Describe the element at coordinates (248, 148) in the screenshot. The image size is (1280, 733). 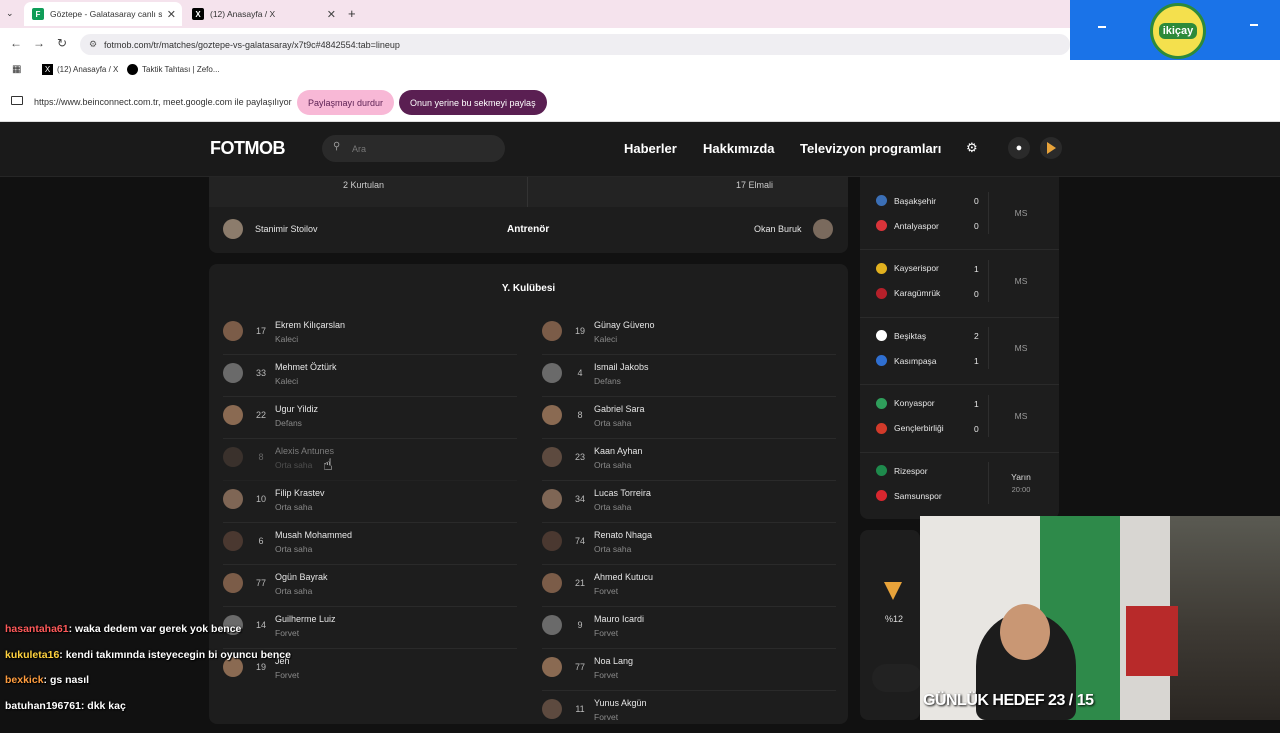
I see `fotmob-logo: FOTMOB` at that location.